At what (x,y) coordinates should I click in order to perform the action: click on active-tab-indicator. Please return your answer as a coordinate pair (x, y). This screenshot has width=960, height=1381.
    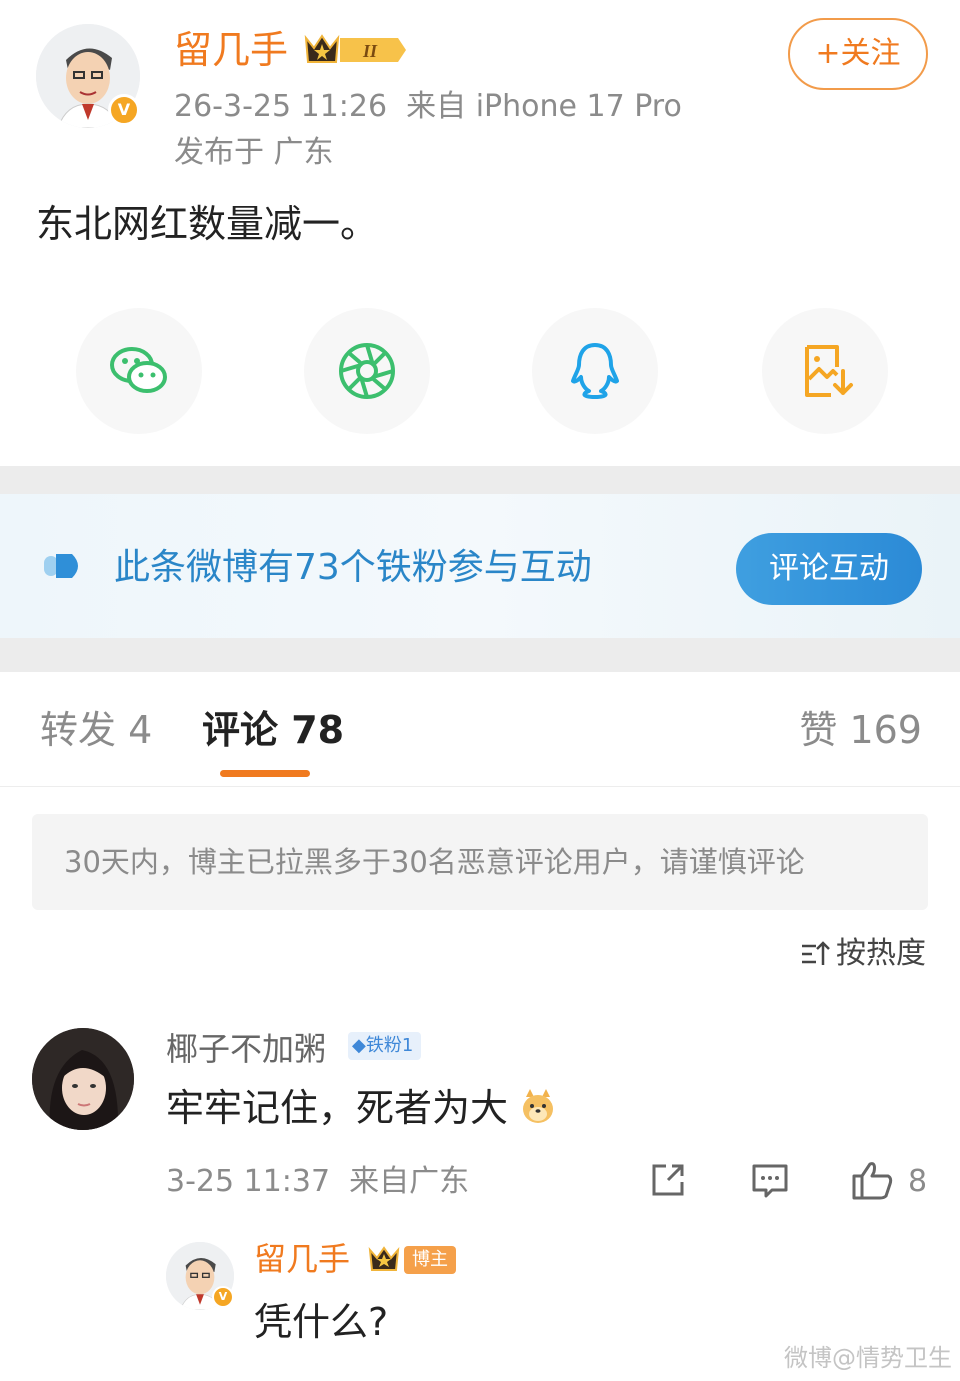
    Looking at the image, I should click on (265, 773).